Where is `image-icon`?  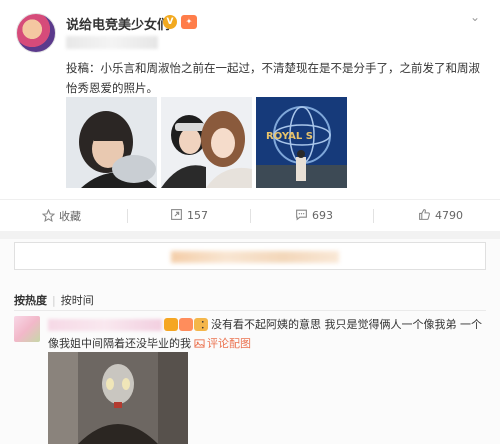 image-icon is located at coordinates (199, 343).